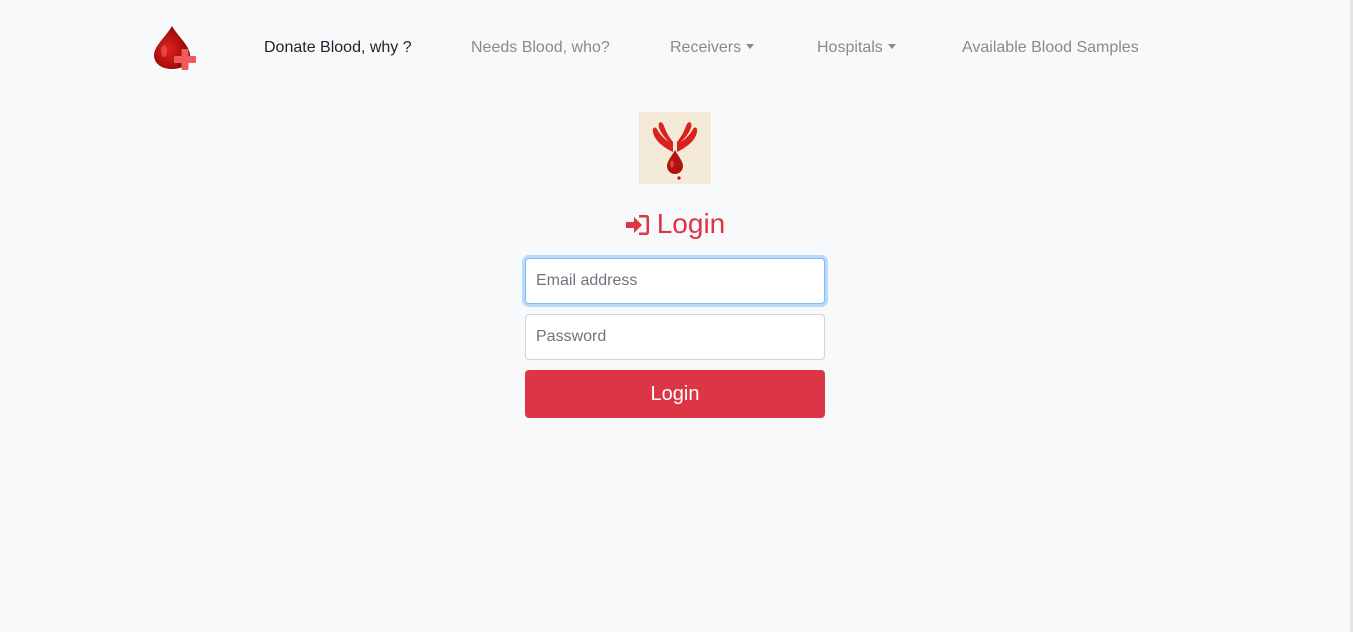  I want to click on email-field, so click(675, 281).